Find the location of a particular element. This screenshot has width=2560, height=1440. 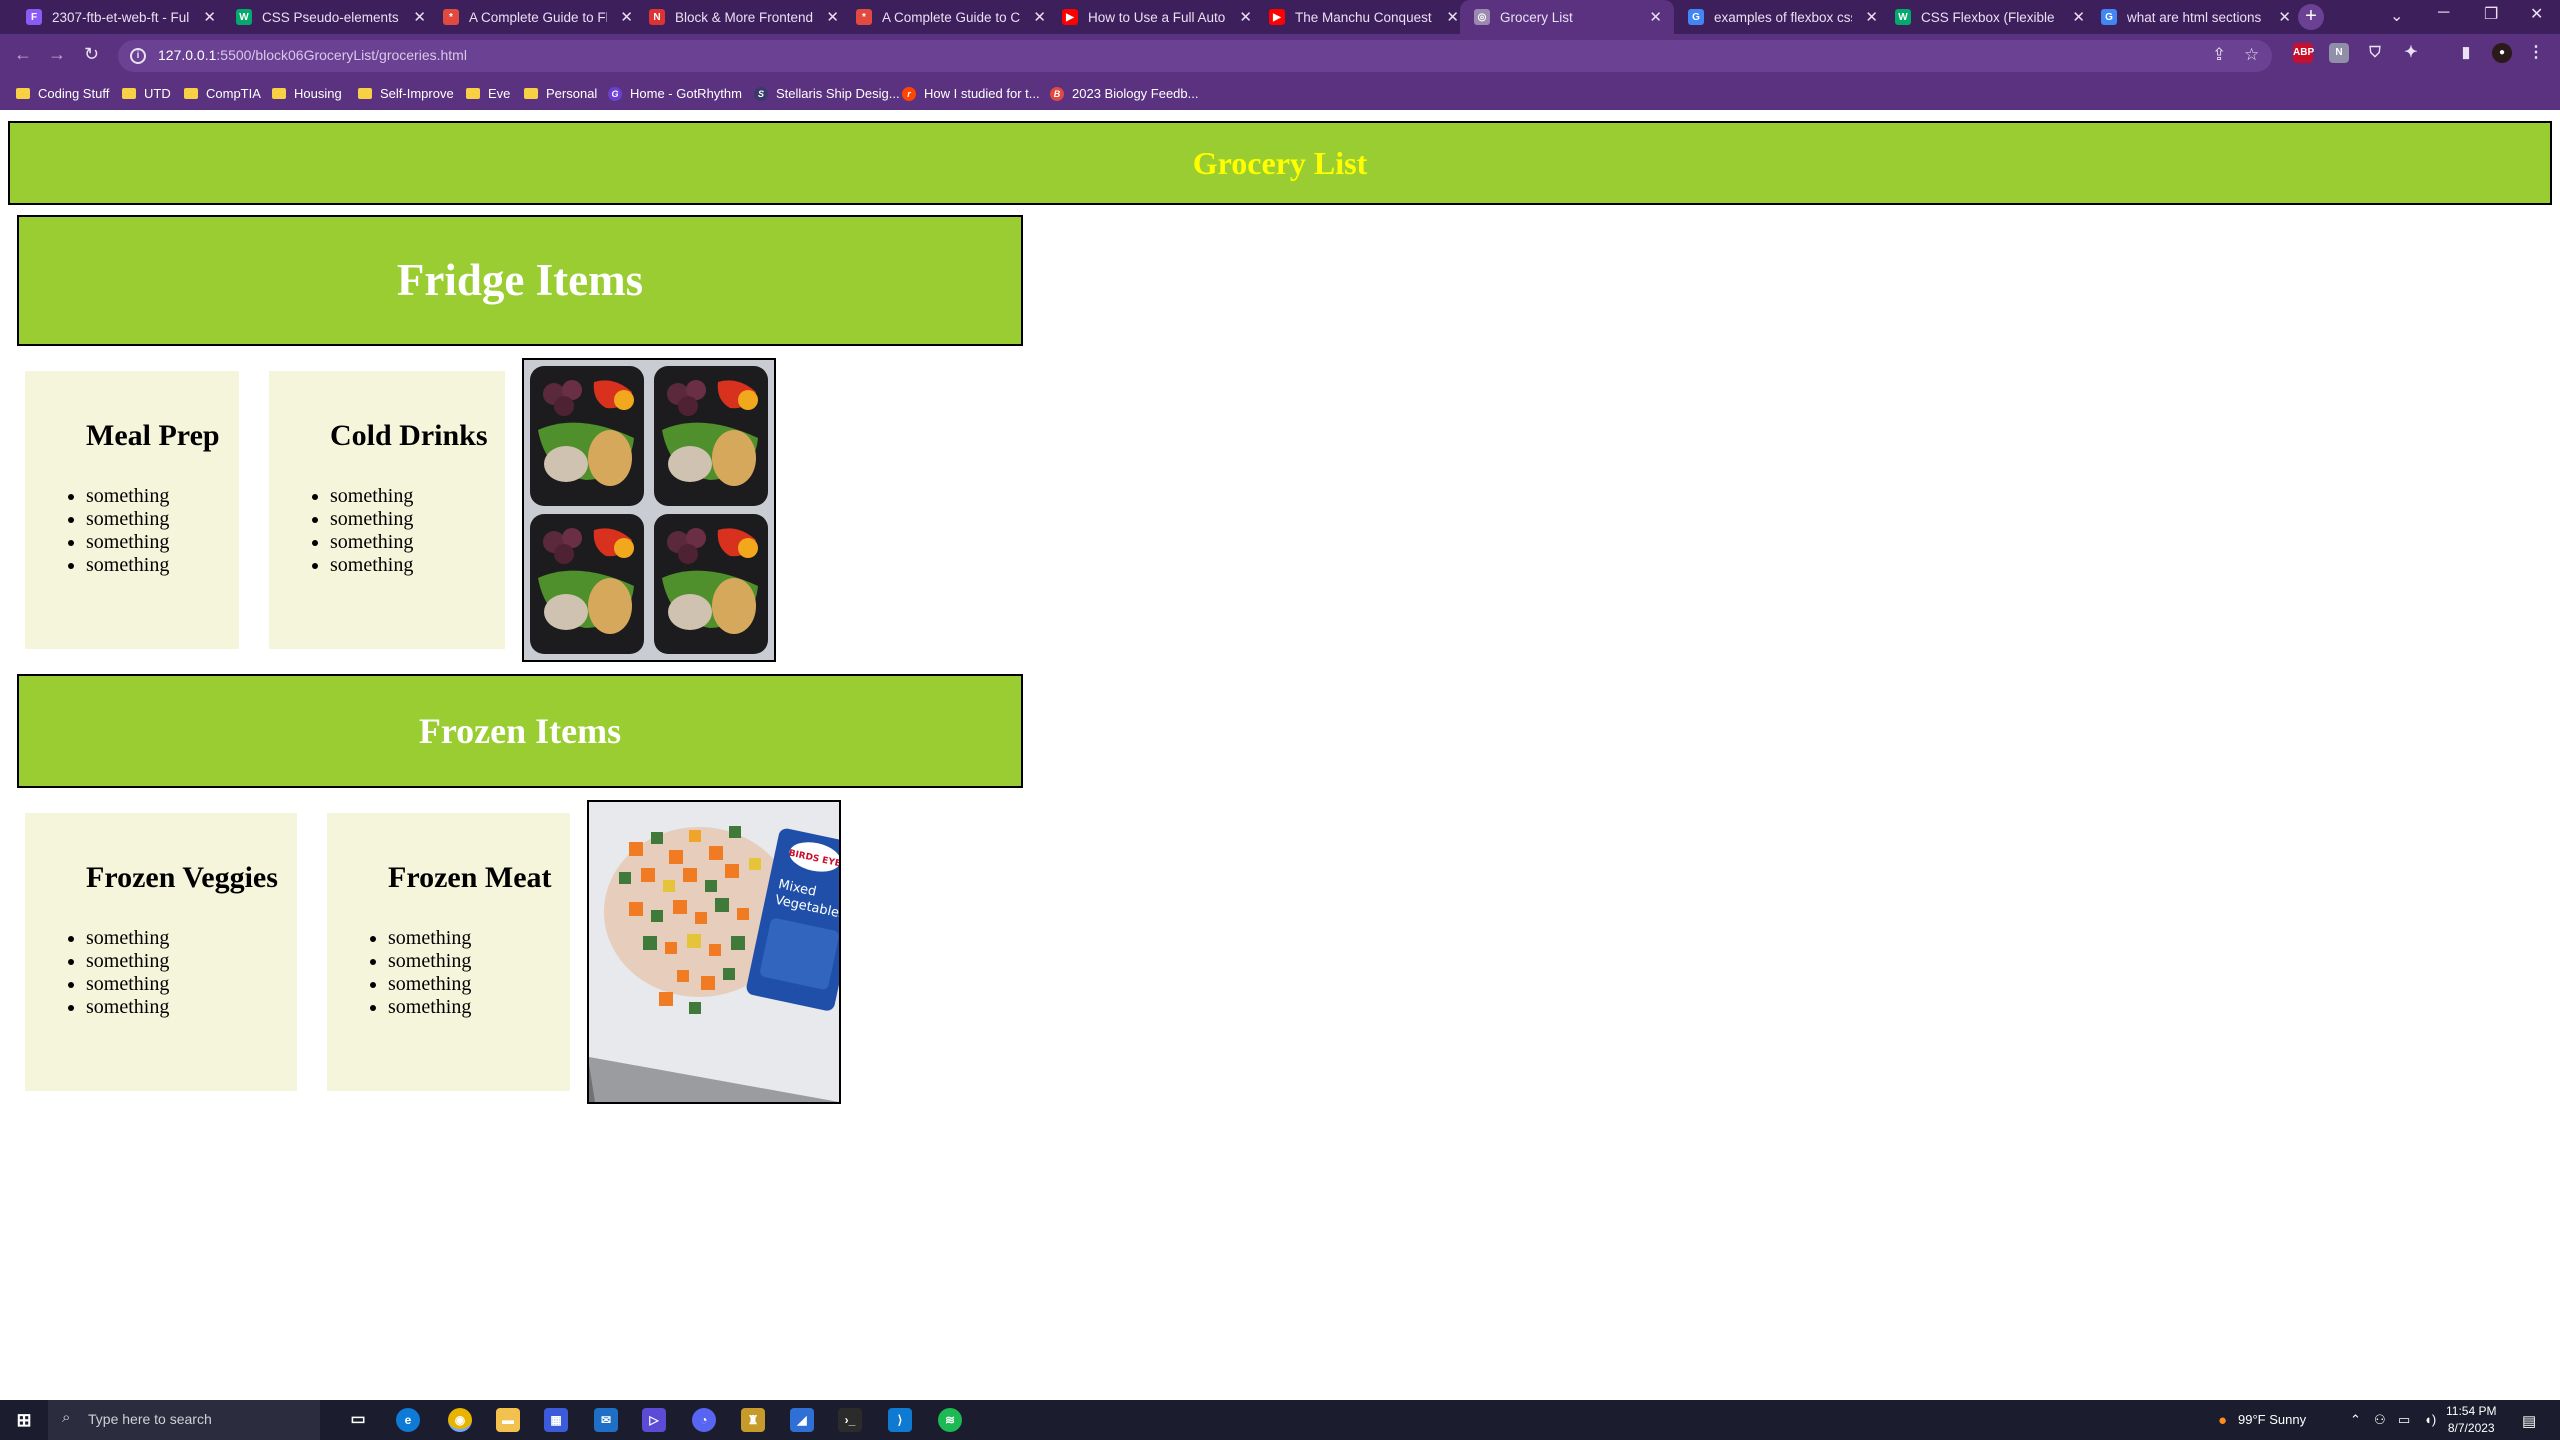

tab-4: * A Complete Guide to CSS ✕ is located at coordinates (944, 17).